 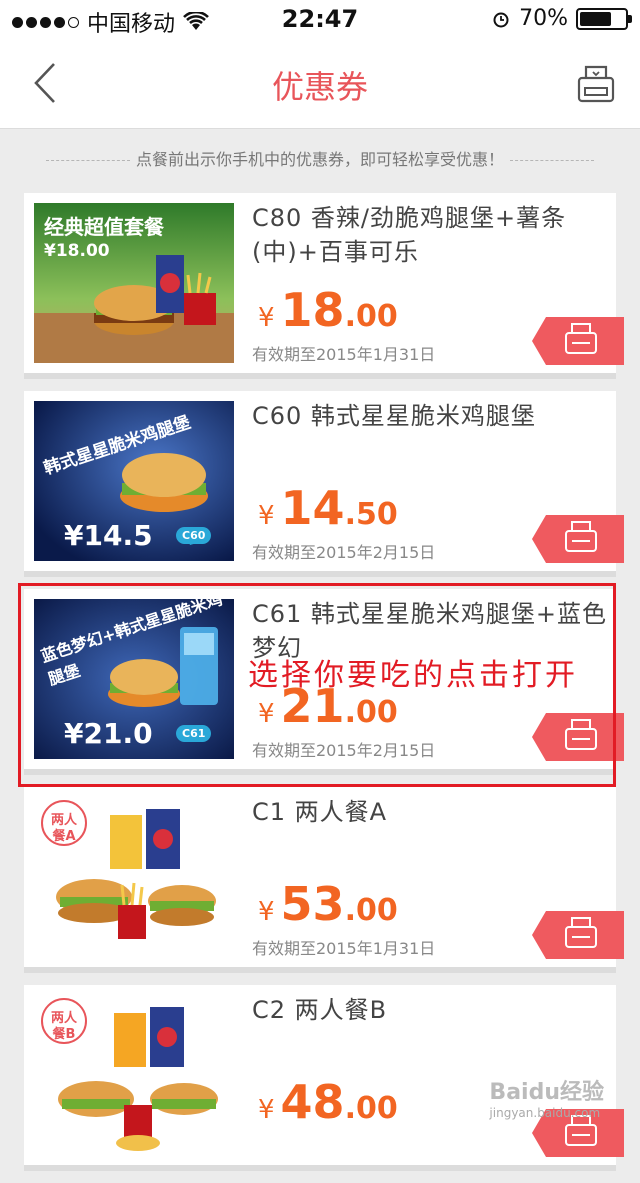 I want to click on coupon-expiry: 有效期至2015年2月15日, so click(x=344, y=552).